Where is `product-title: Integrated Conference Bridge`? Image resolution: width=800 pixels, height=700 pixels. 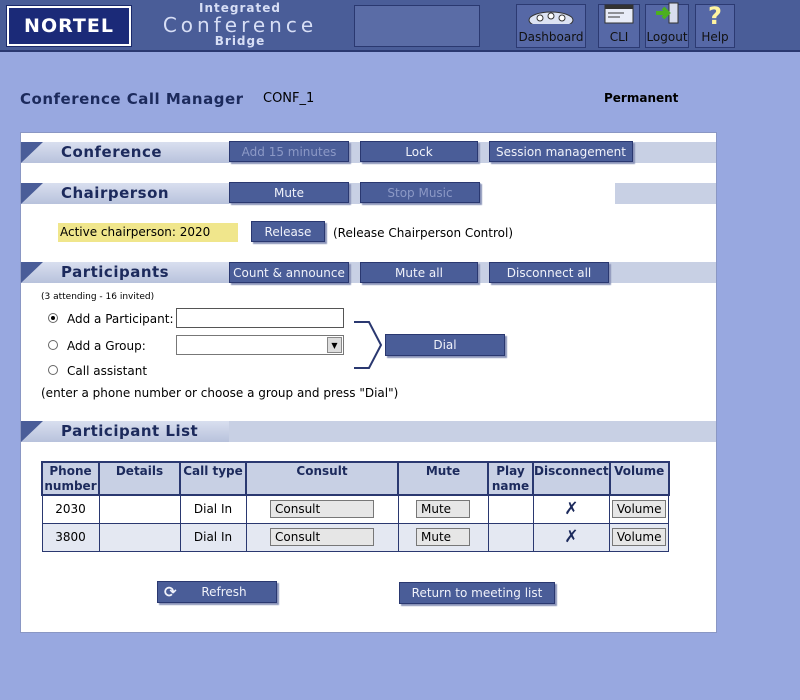 product-title: Integrated Conference Bridge is located at coordinates (240, 24).